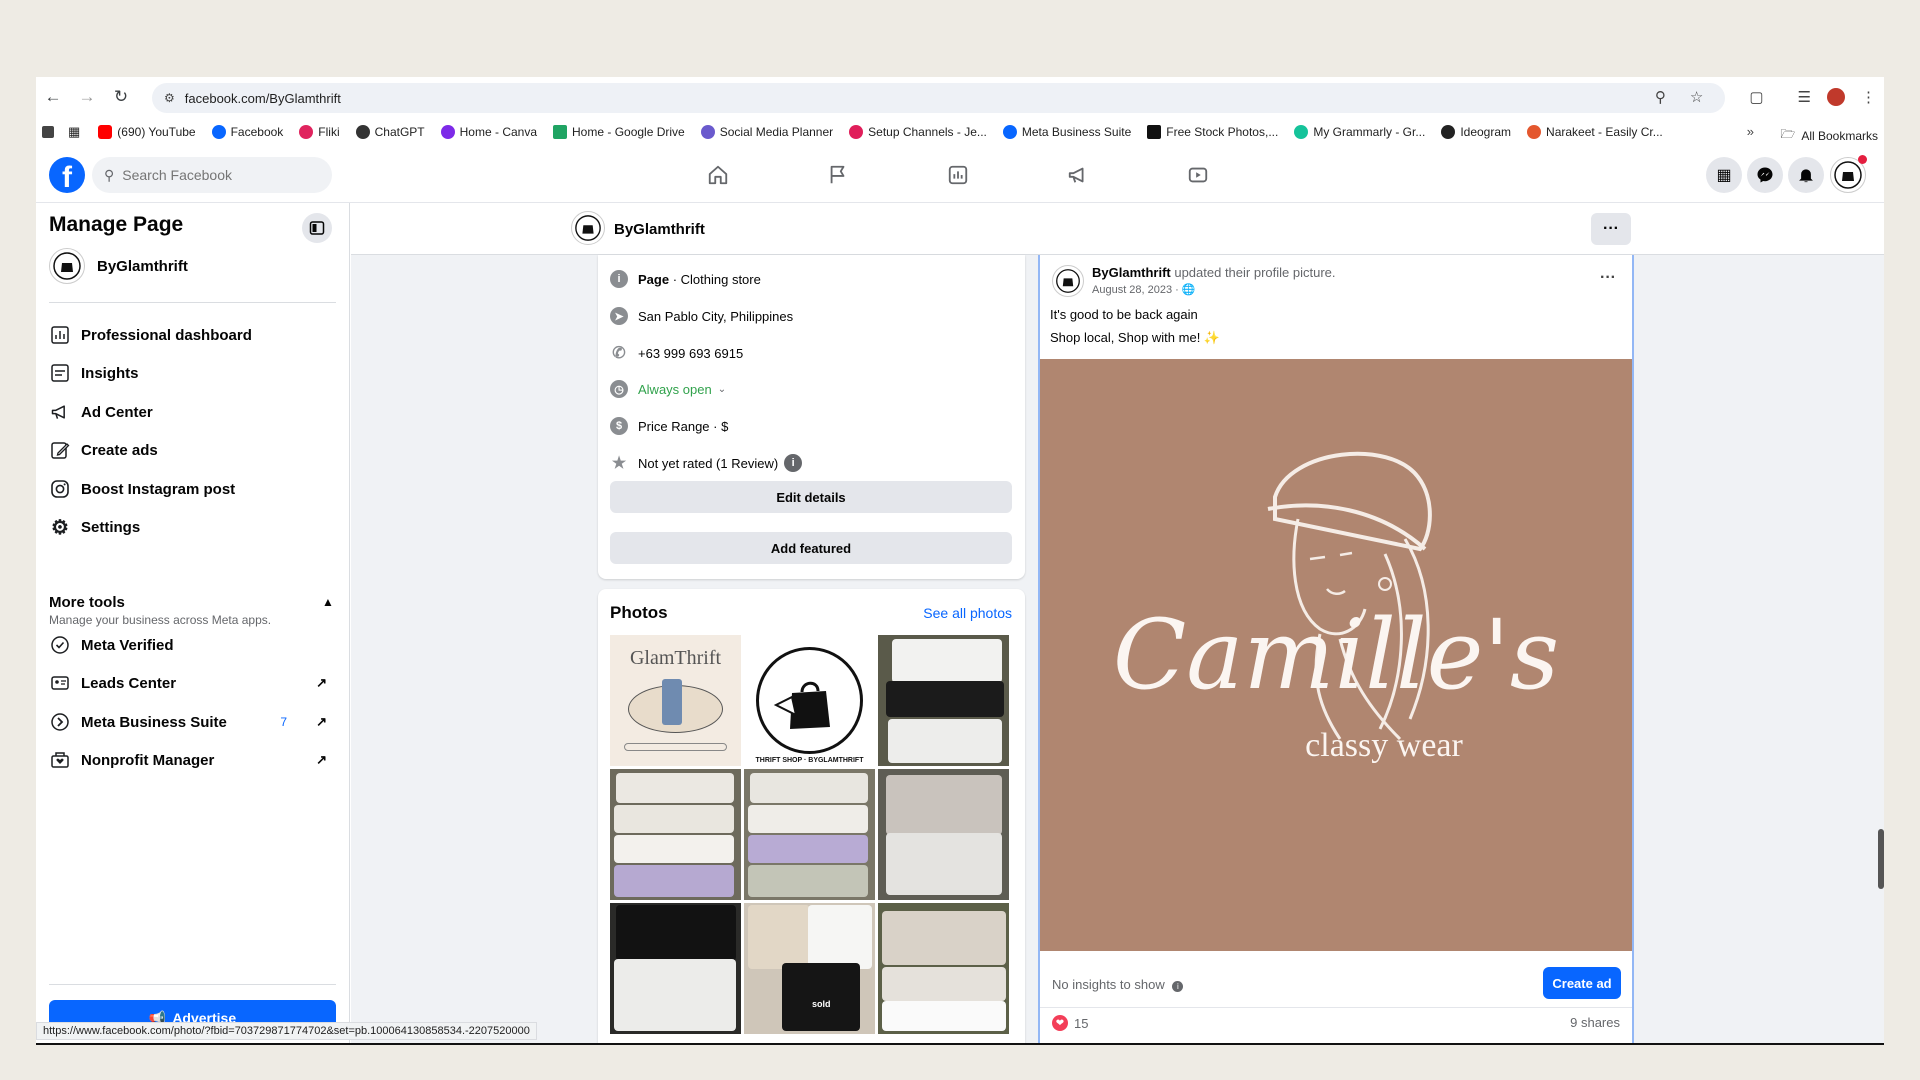 Image resolution: width=1920 pixels, height=1080 pixels. What do you see at coordinates (1804, 97) in the screenshot?
I see `media-icon: ☰` at bounding box center [1804, 97].